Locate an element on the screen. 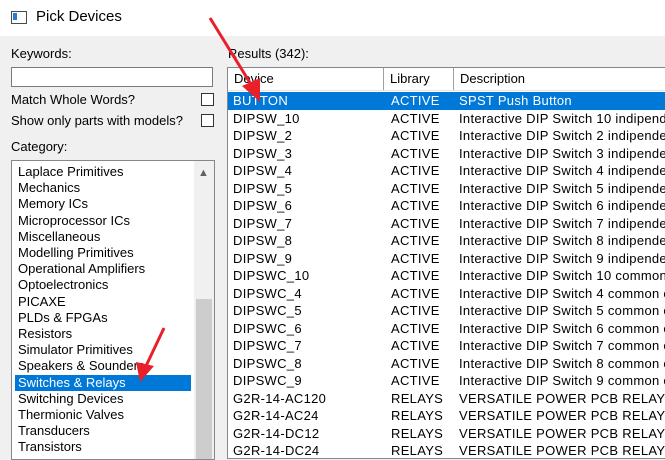 This screenshot has width=665, height=460. category-item: Thermionic Valves is located at coordinates (71, 415).